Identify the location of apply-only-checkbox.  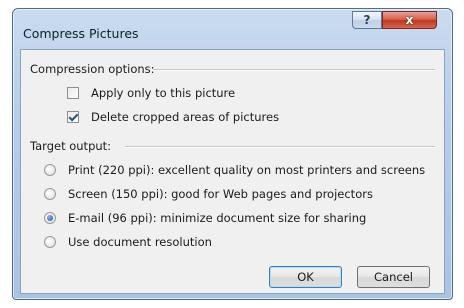
(73, 93).